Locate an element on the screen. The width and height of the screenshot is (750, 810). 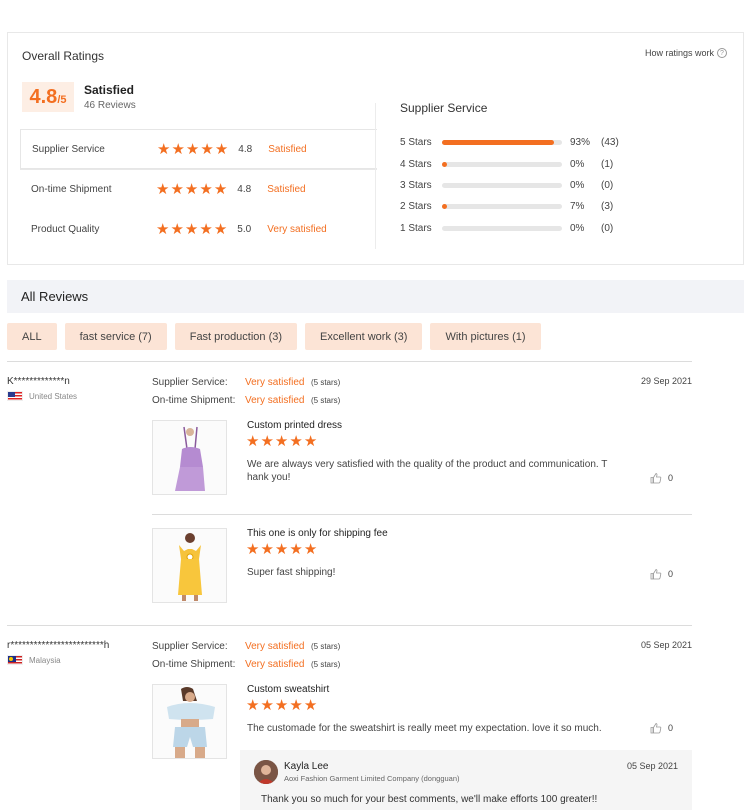
distribution-label: 3 Stars is located at coordinates (416, 185).